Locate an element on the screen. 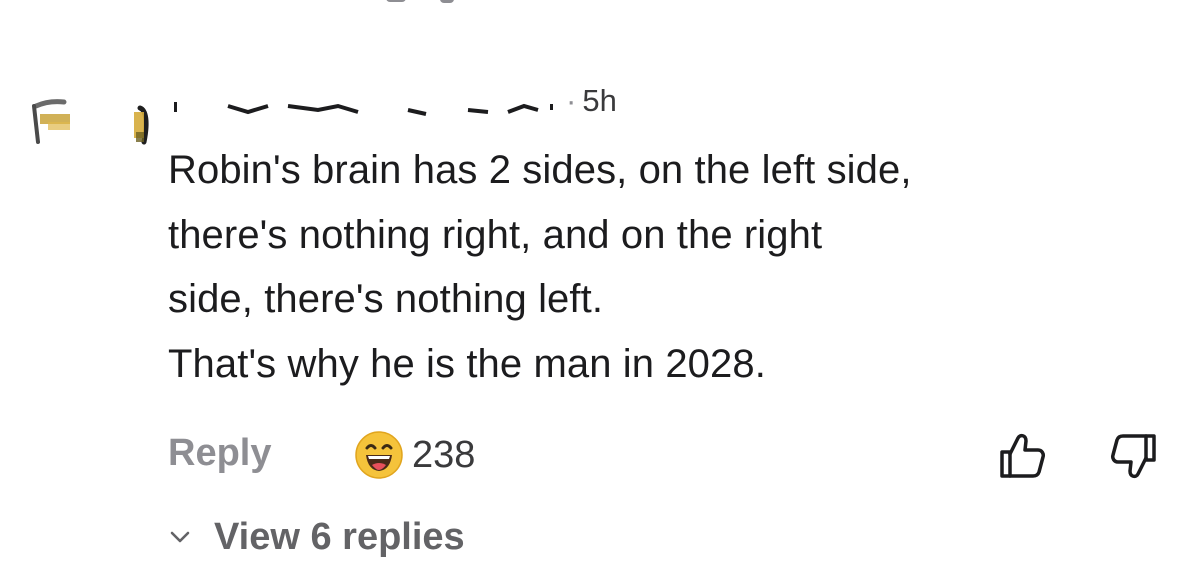  comment-timestamp: 5h is located at coordinates (599, 100).